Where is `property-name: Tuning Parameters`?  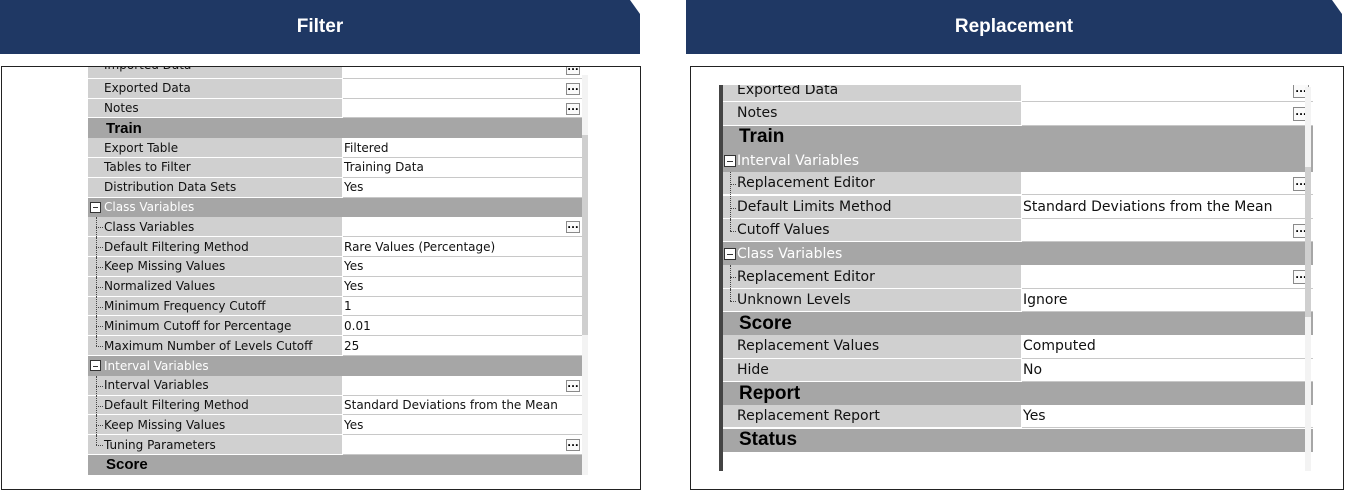 property-name: Tuning Parameters is located at coordinates (160, 444).